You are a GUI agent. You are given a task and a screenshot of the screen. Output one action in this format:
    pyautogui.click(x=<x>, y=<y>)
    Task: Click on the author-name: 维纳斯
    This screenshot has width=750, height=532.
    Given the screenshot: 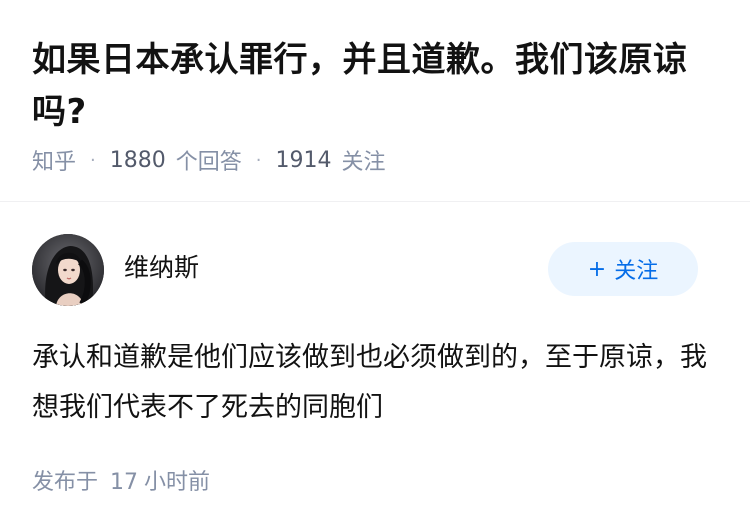 What is the action you would take?
    pyautogui.click(x=161, y=268)
    